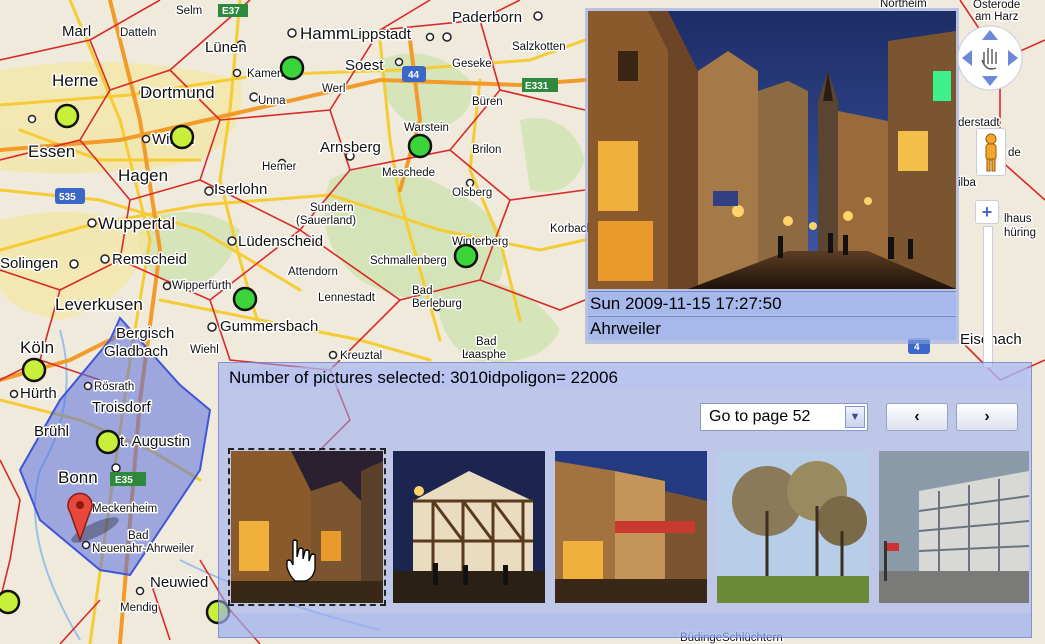 This screenshot has width=1045, height=644. What do you see at coordinates (1014, 153) in the screenshot?
I see `svg-text: de` at bounding box center [1014, 153].